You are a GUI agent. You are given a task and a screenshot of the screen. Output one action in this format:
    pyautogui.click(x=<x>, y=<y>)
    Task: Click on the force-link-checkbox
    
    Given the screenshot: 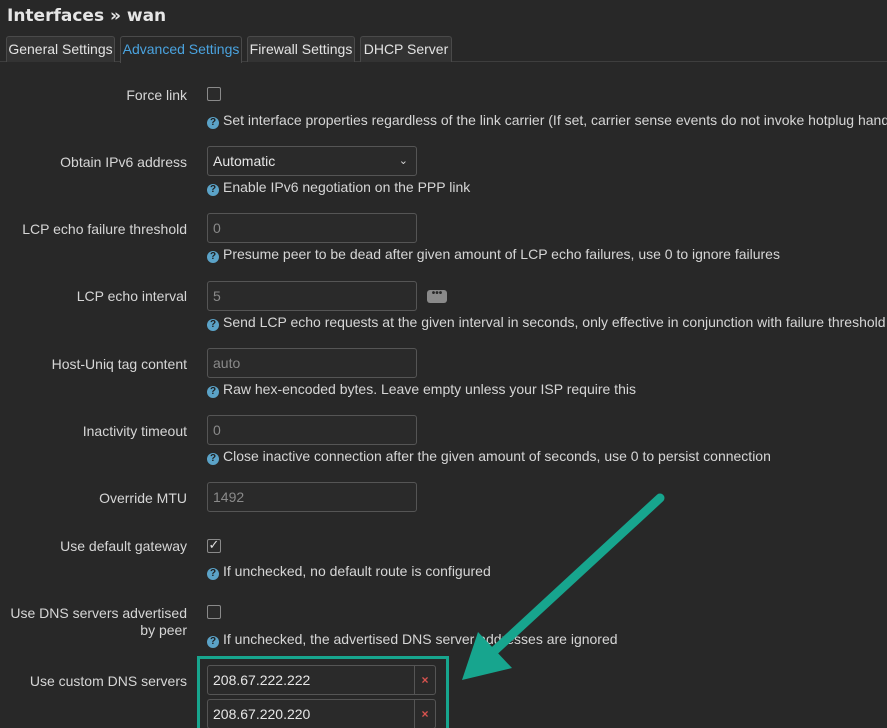 What is the action you would take?
    pyautogui.click(x=214, y=94)
    